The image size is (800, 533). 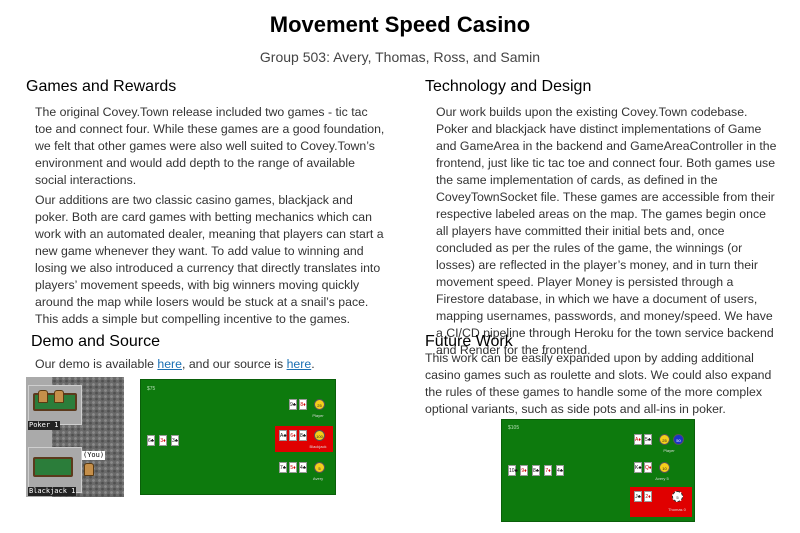 I want to click on player-card: K♣, so click(x=638, y=467).